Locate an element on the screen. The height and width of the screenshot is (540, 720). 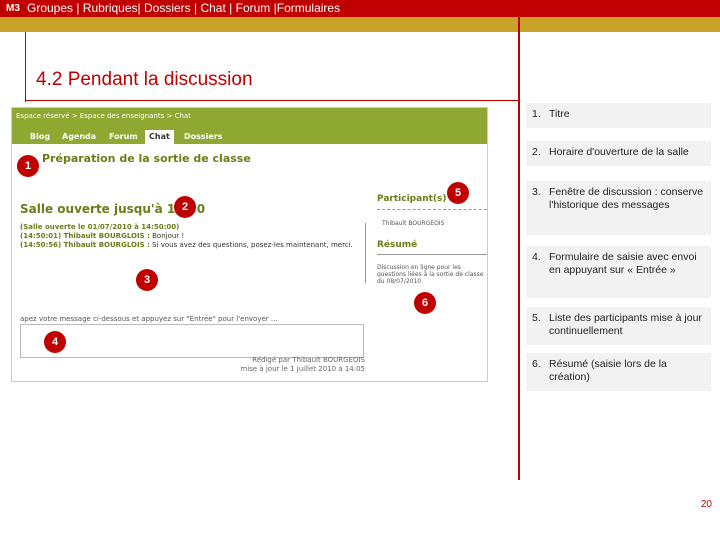
summary-divider is located at coordinates (432, 254).